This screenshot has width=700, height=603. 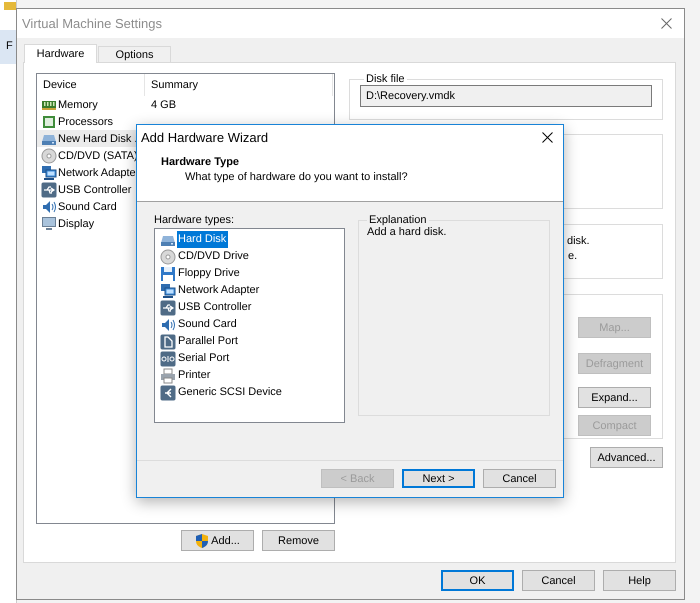 I want to click on device-name: New Hard Disk ., so click(x=98, y=138).